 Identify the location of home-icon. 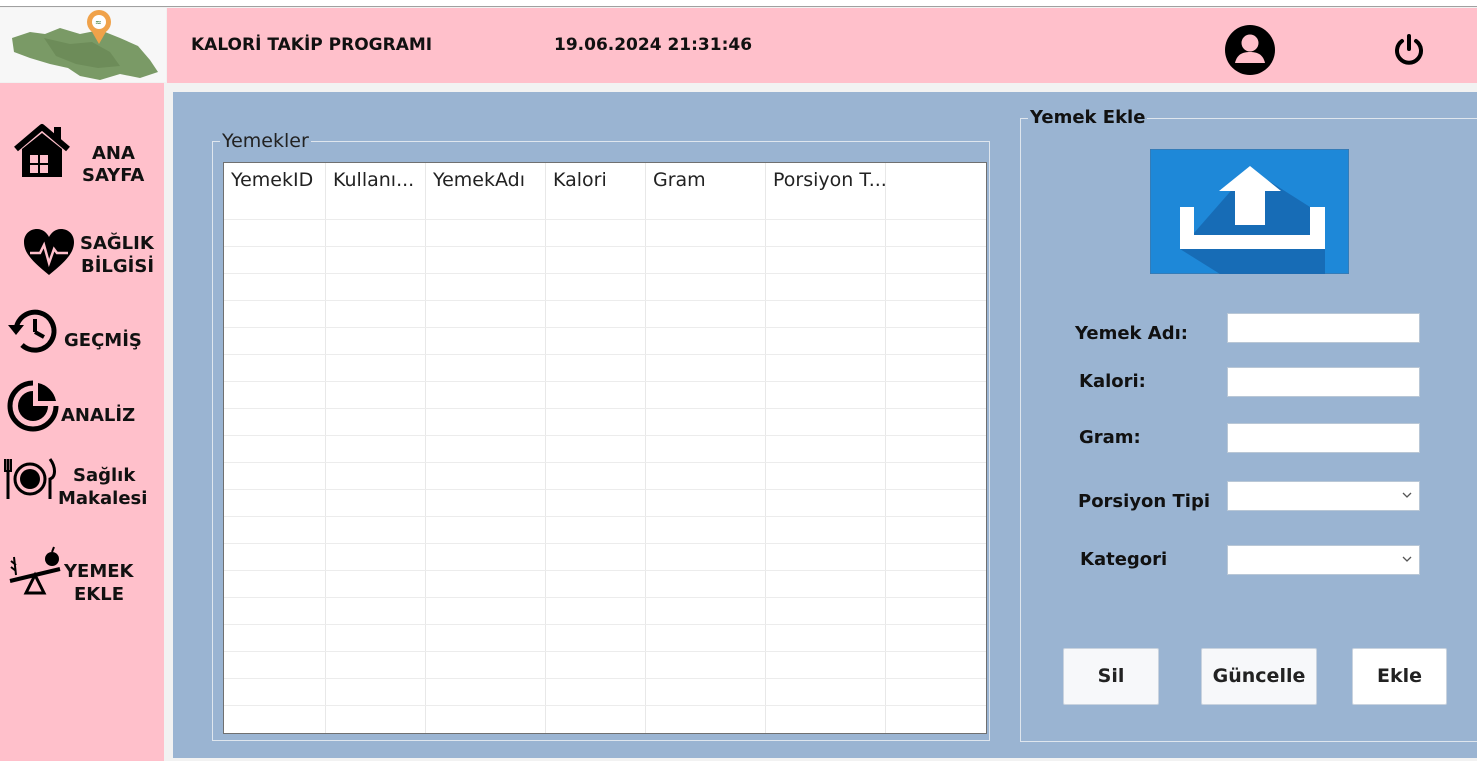
(42, 150).